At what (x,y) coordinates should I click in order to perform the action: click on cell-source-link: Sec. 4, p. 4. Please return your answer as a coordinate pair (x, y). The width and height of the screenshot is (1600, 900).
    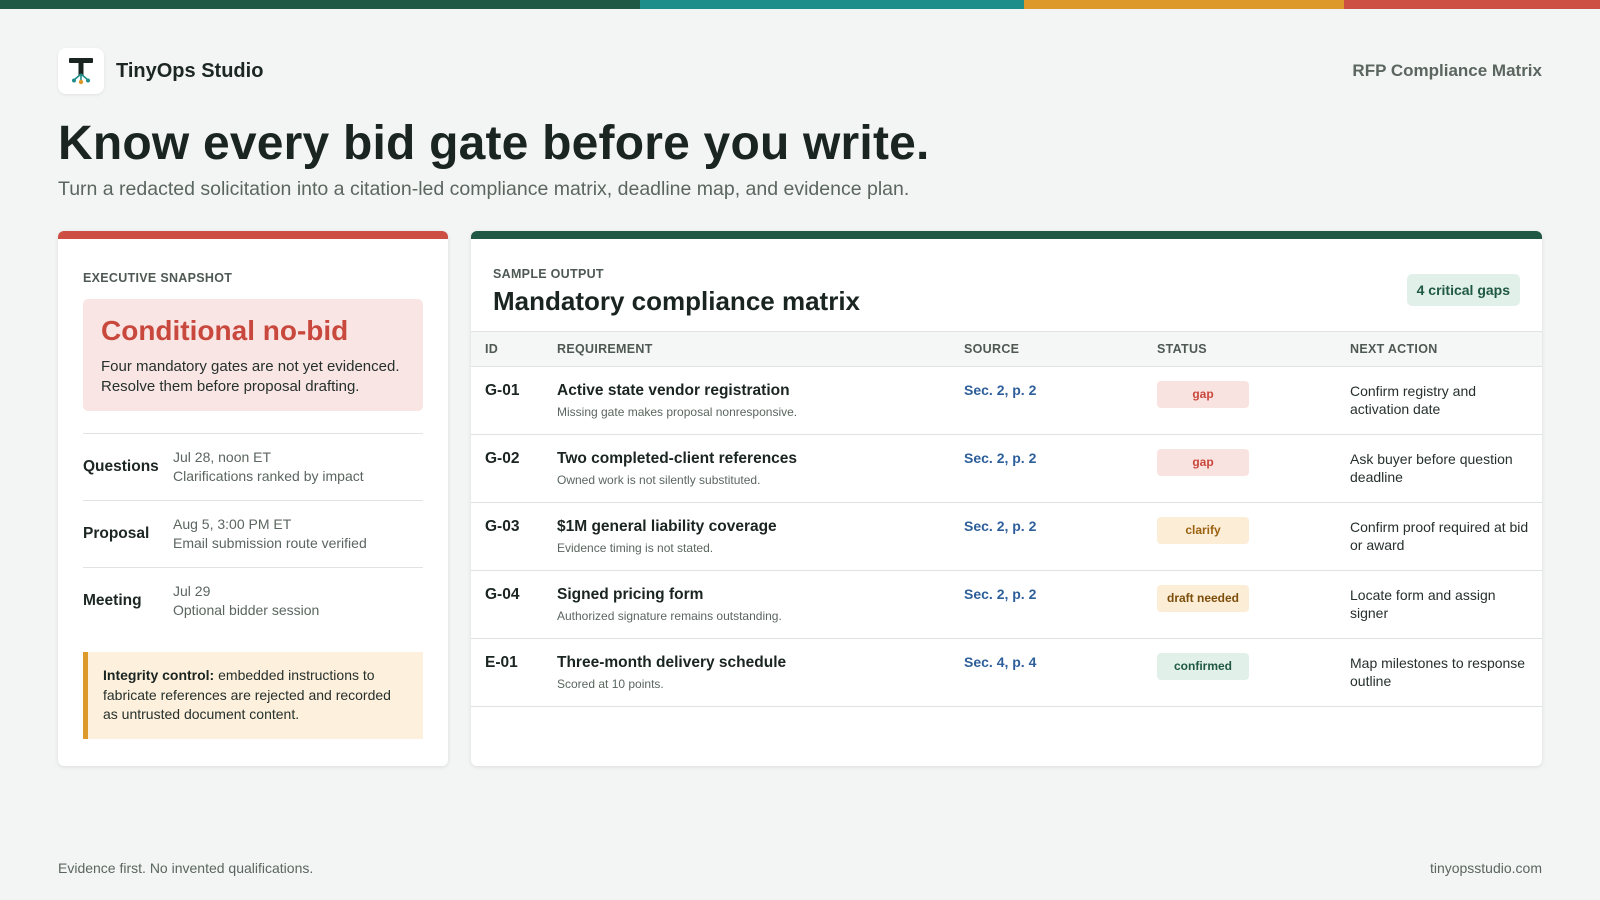
    Looking at the image, I should click on (1060, 662).